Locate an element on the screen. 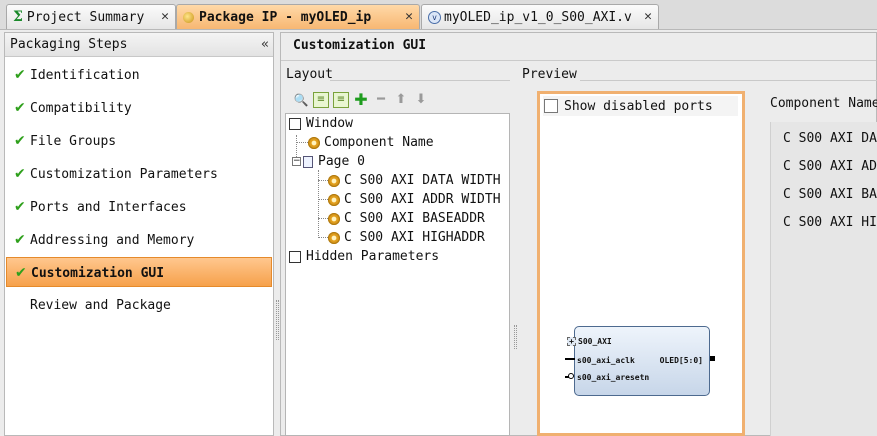 Image resolution: width=877 pixels, height=436 pixels. remove-icon: ━ is located at coordinates (381, 100).